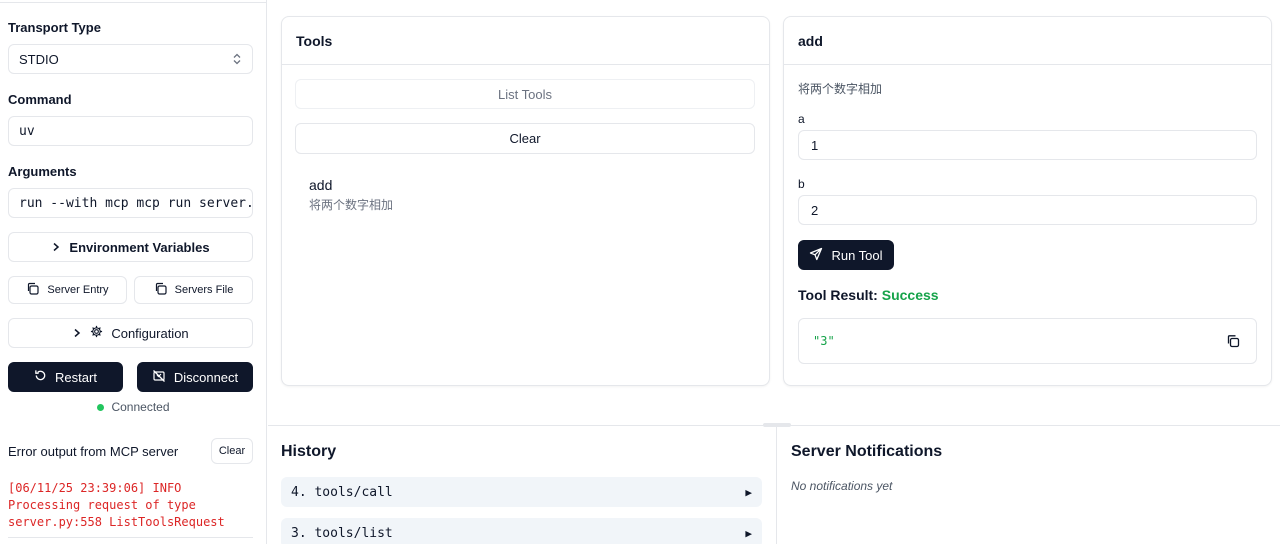 The image size is (1280, 544). Describe the element at coordinates (1027, 341) in the screenshot. I see `tool-result-box: "3"` at that location.